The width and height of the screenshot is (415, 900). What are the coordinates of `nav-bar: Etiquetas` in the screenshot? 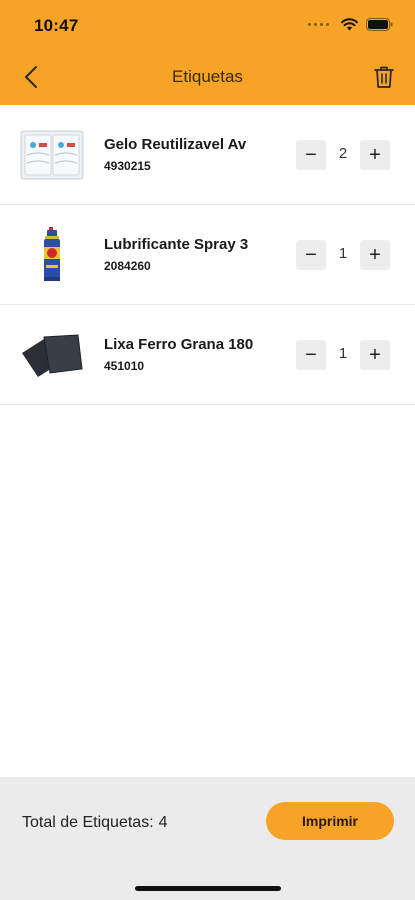 It's located at (207, 77).